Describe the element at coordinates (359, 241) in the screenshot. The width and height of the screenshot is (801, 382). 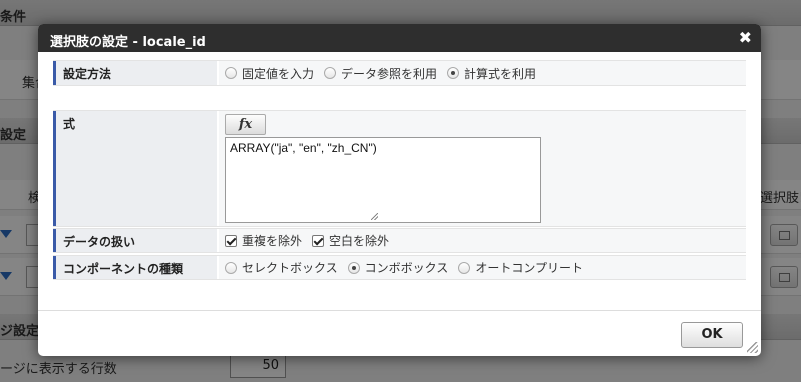
I see `checkbox-label: 空白を除外` at that location.